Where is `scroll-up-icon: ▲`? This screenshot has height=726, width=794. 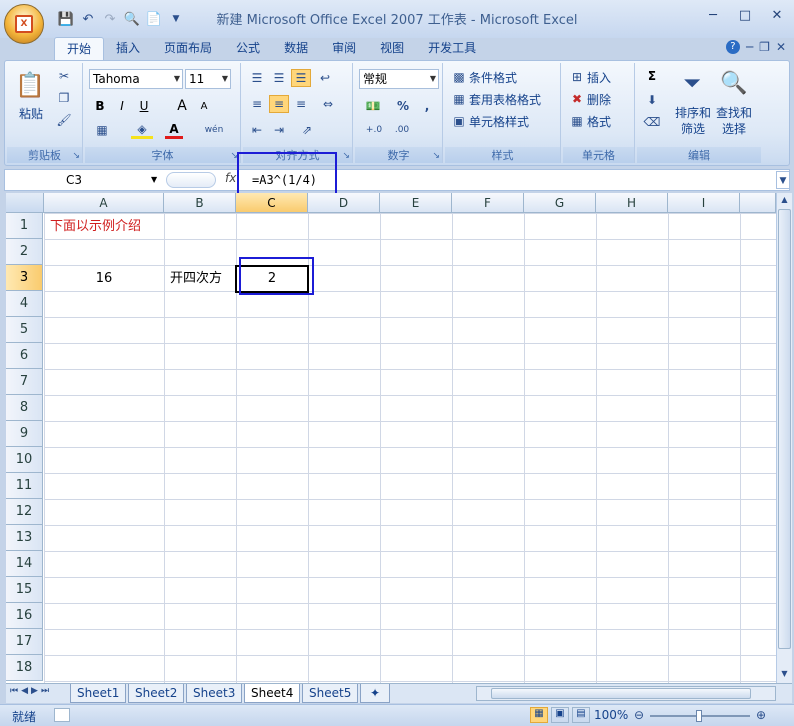
scroll-up-icon: ▲ is located at coordinates (784, 200).